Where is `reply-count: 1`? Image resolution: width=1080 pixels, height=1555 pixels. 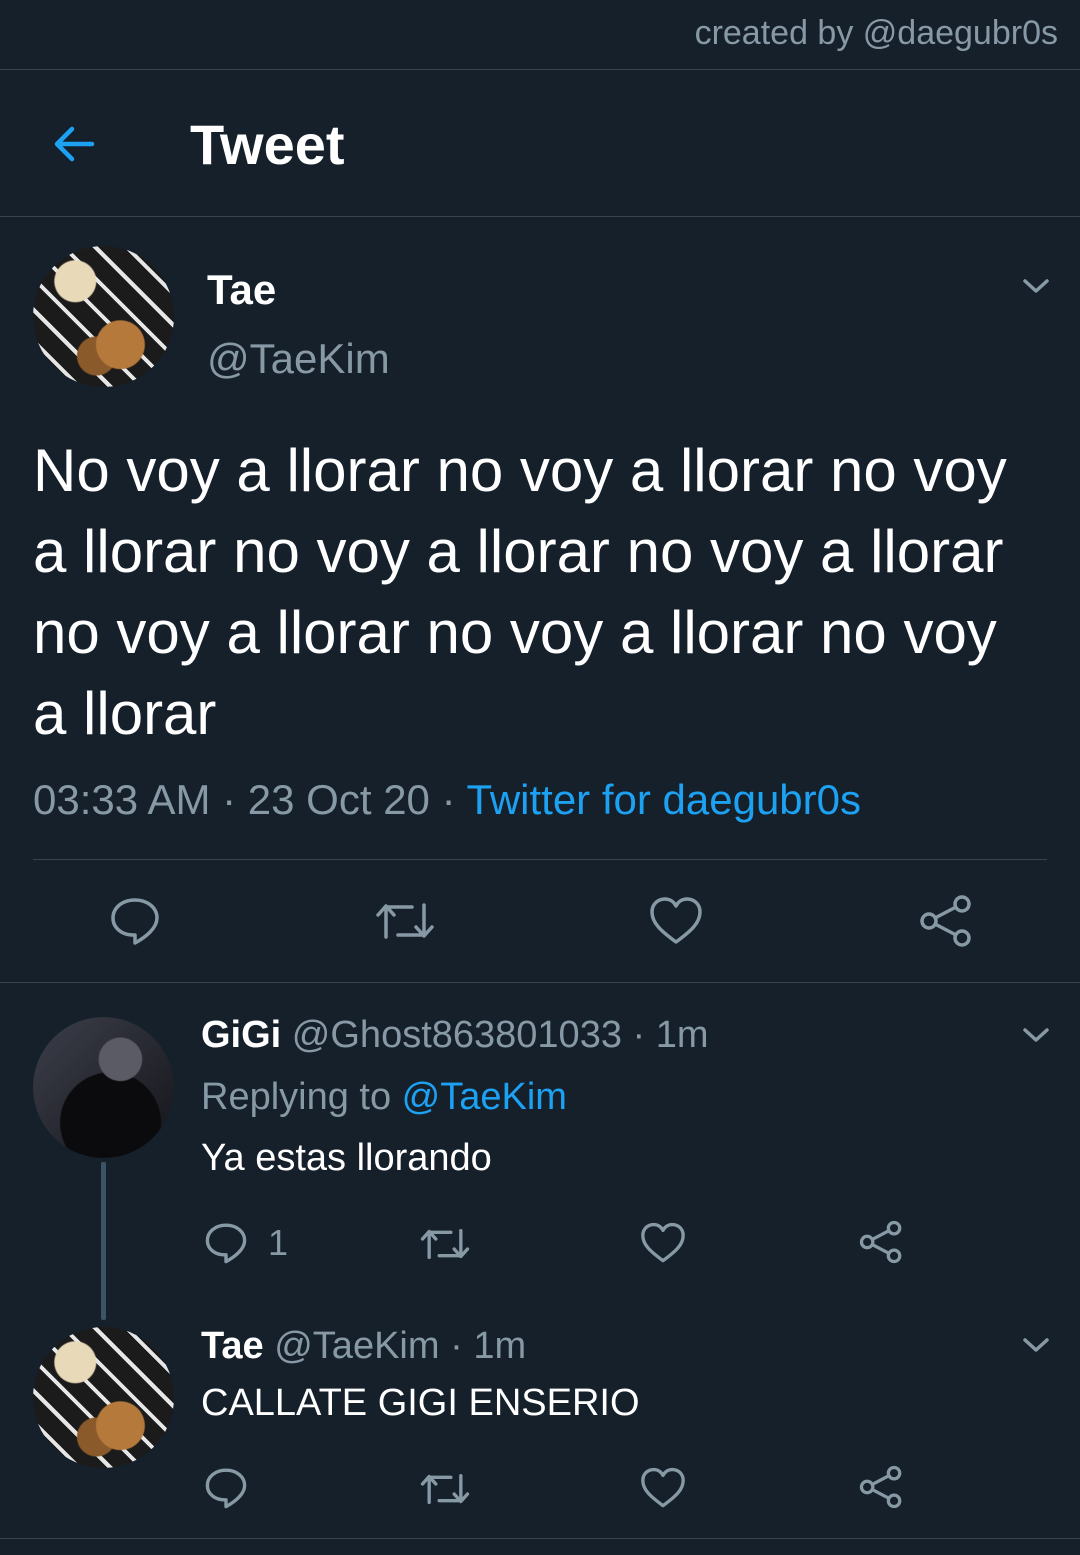
reply-count: 1 is located at coordinates (278, 1242).